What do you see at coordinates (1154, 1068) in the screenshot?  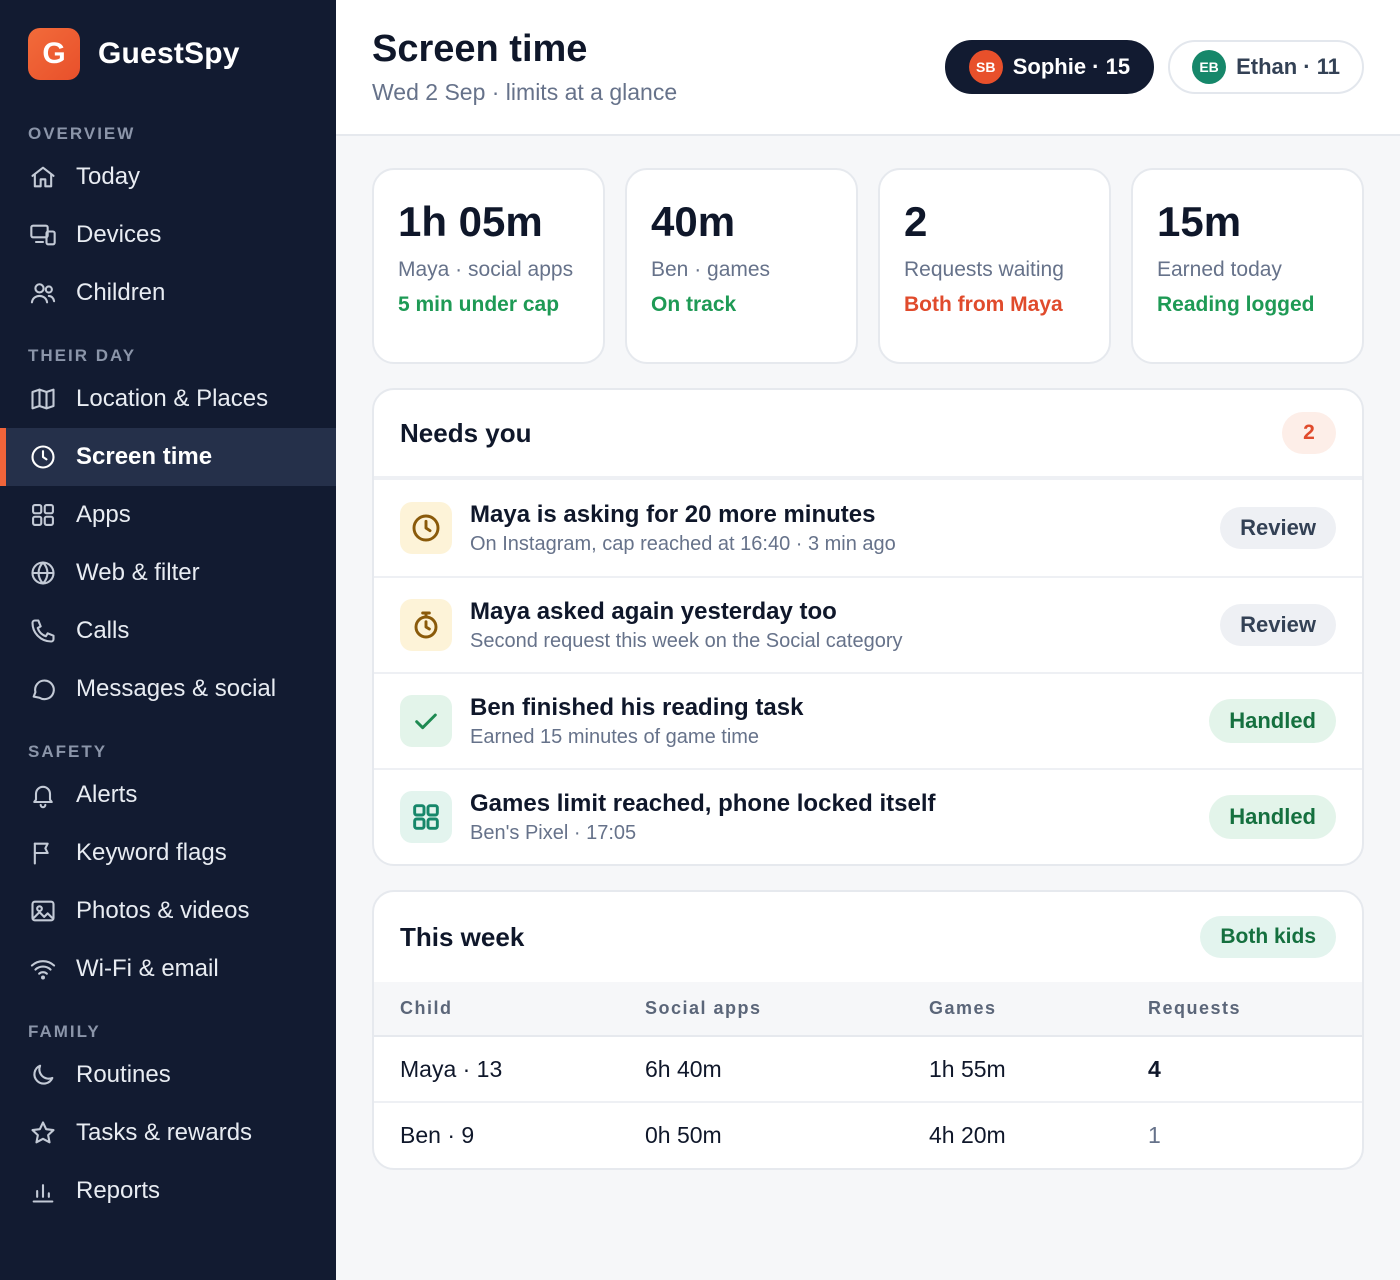 I see `table-cell: 4` at bounding box center [1154, 1068].